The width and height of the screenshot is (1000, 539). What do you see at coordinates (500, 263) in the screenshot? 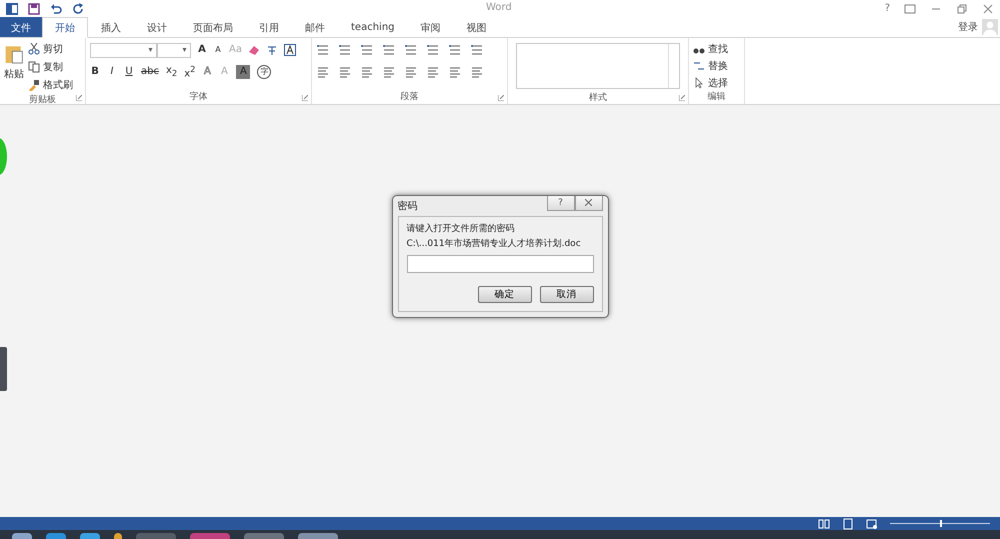
I see `password-field` at bounding box center [500, 263].